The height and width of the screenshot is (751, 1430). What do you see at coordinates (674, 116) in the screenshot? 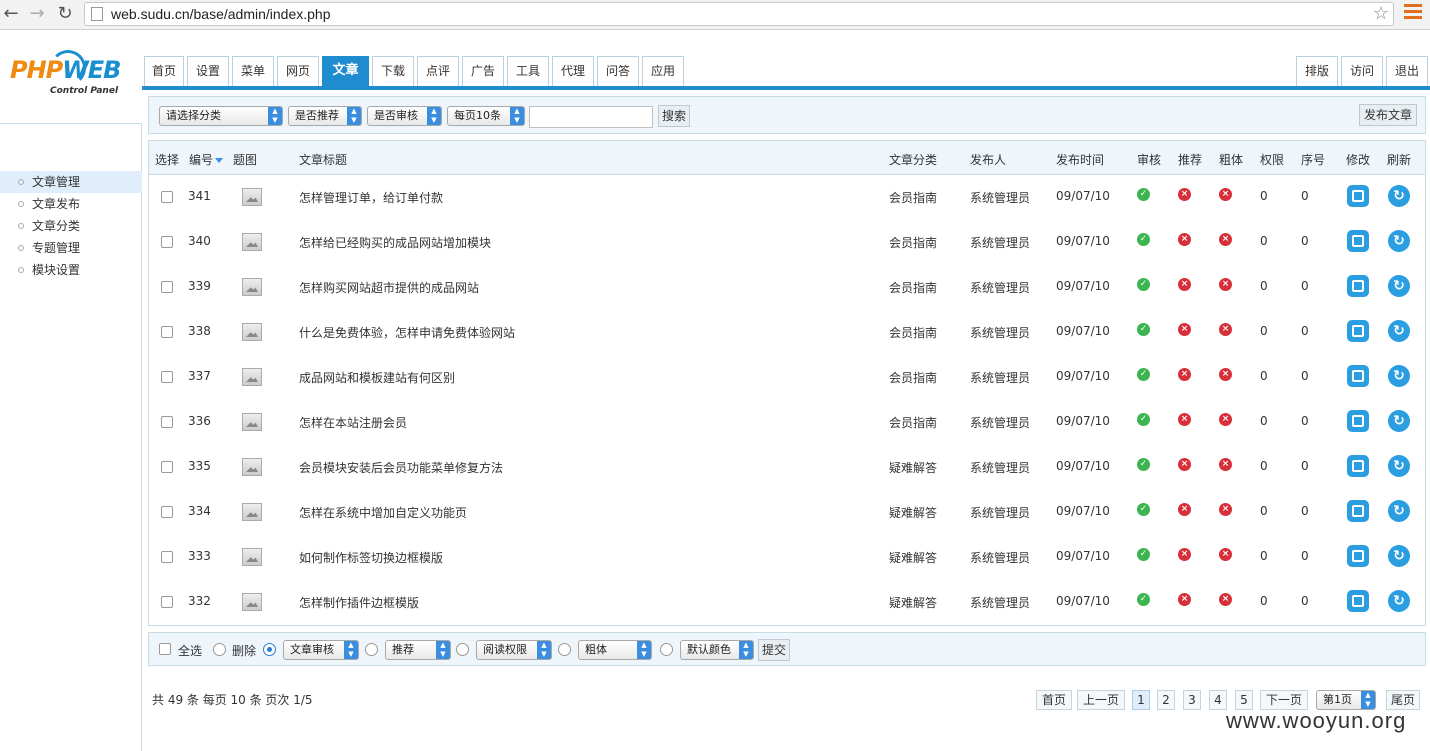
I see `search-button: 搜索` at bounding box center [674, 116].